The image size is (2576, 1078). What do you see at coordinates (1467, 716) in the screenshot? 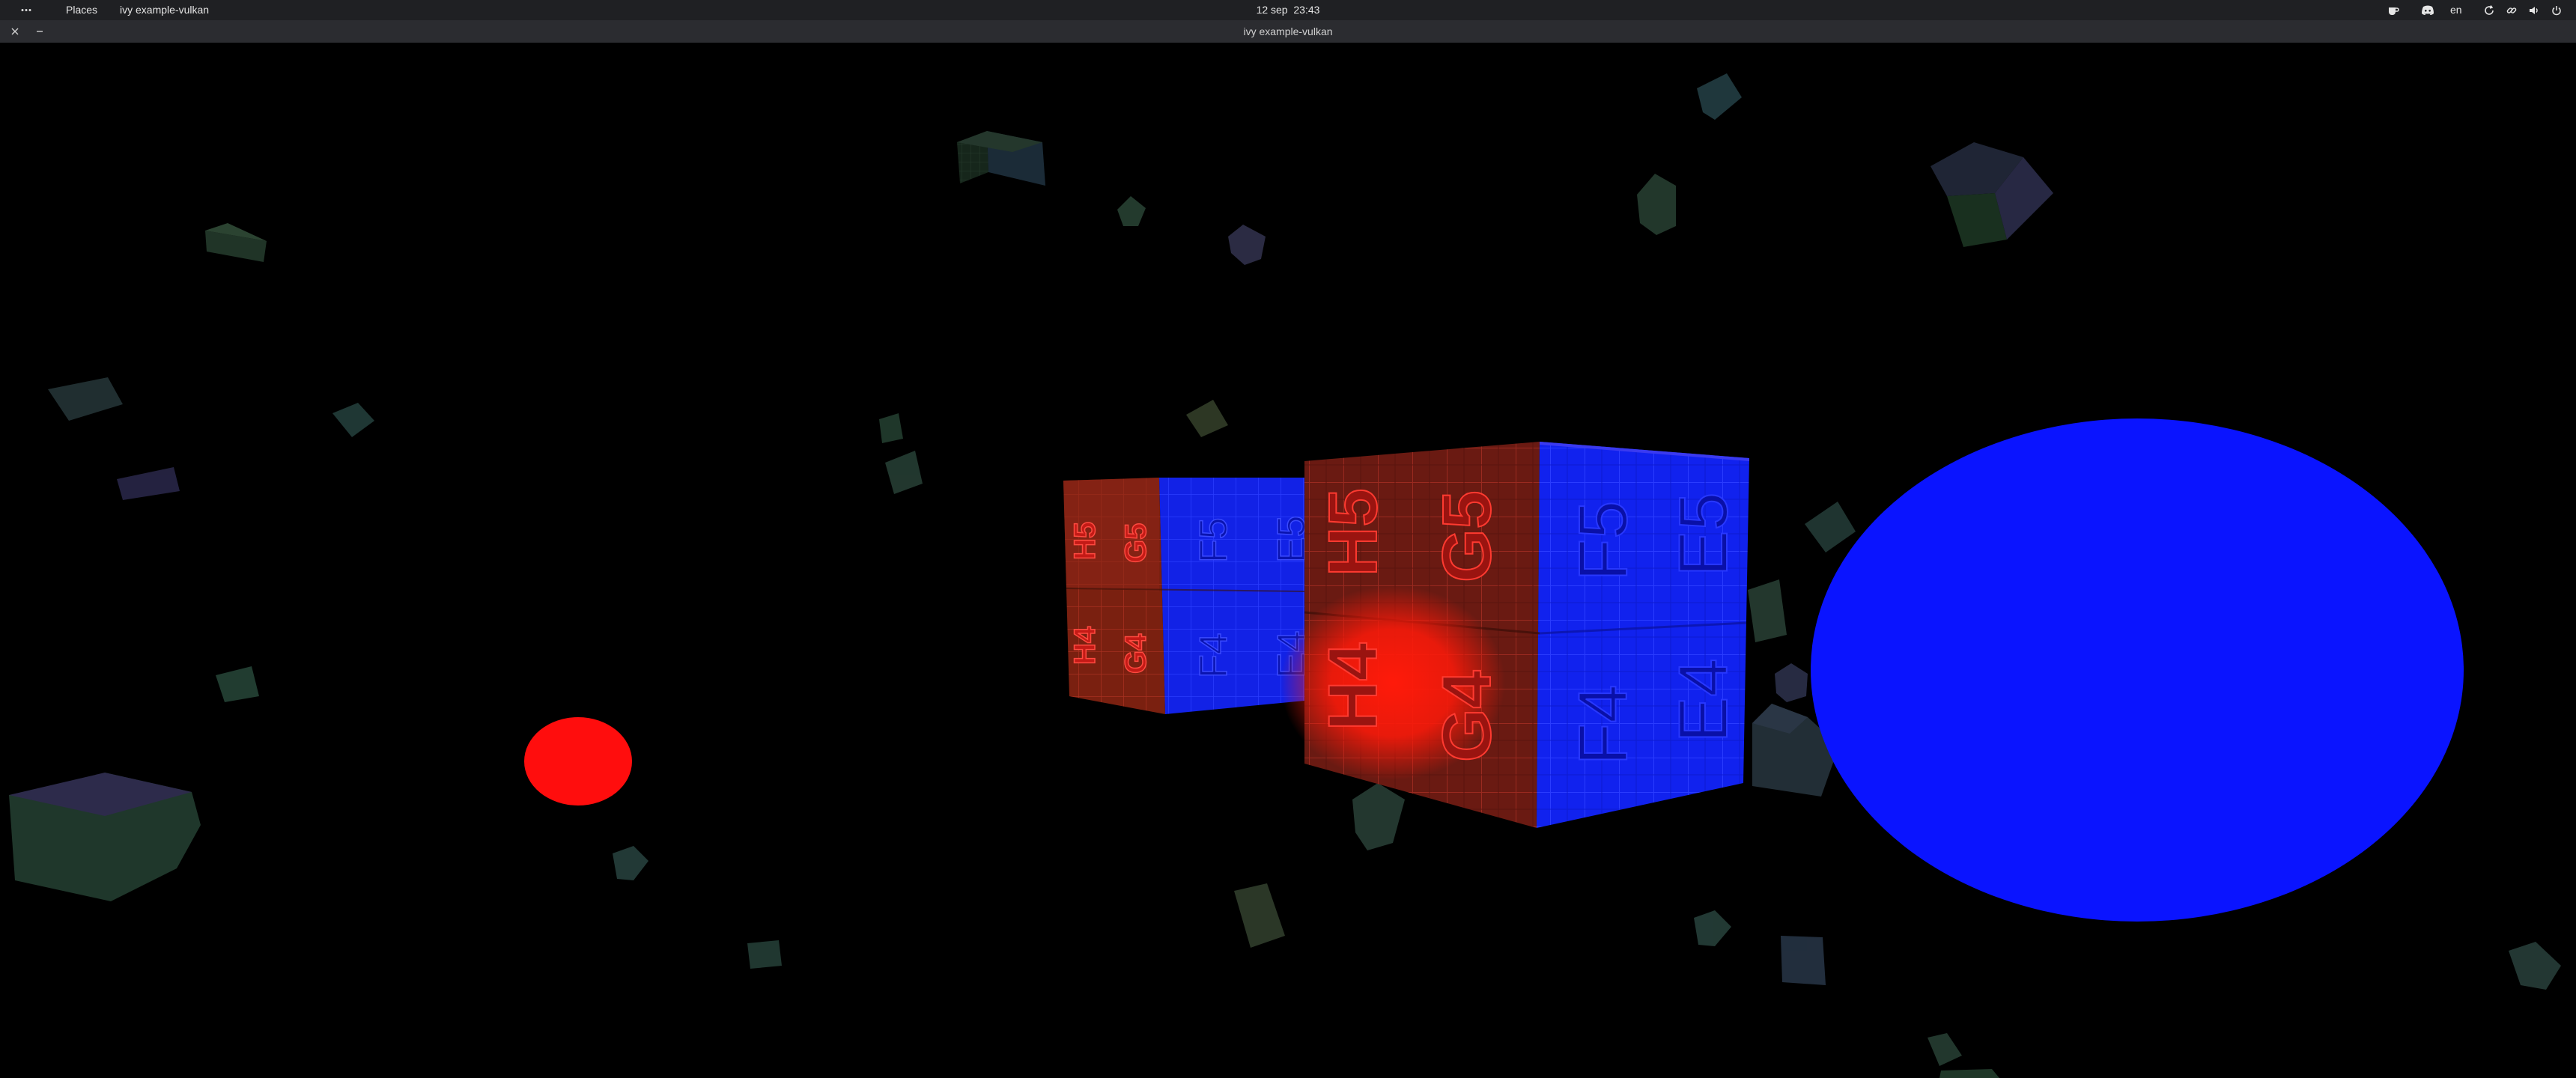
I see `front-cube-label-g4: G4` at bounding box center [1467, 716].